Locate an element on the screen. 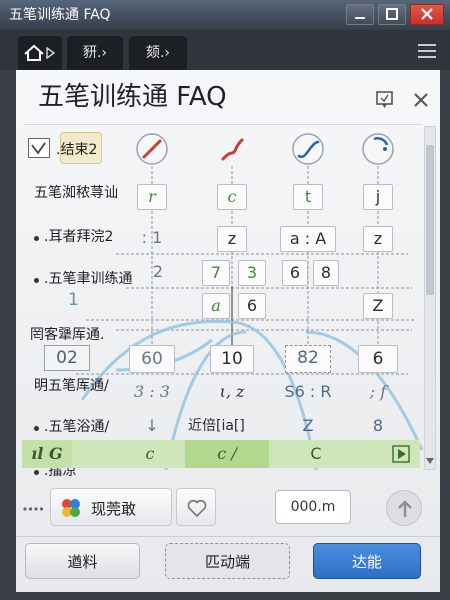 The image size is (450, 600). more-dots-icon is located at coordinates (33, 509).